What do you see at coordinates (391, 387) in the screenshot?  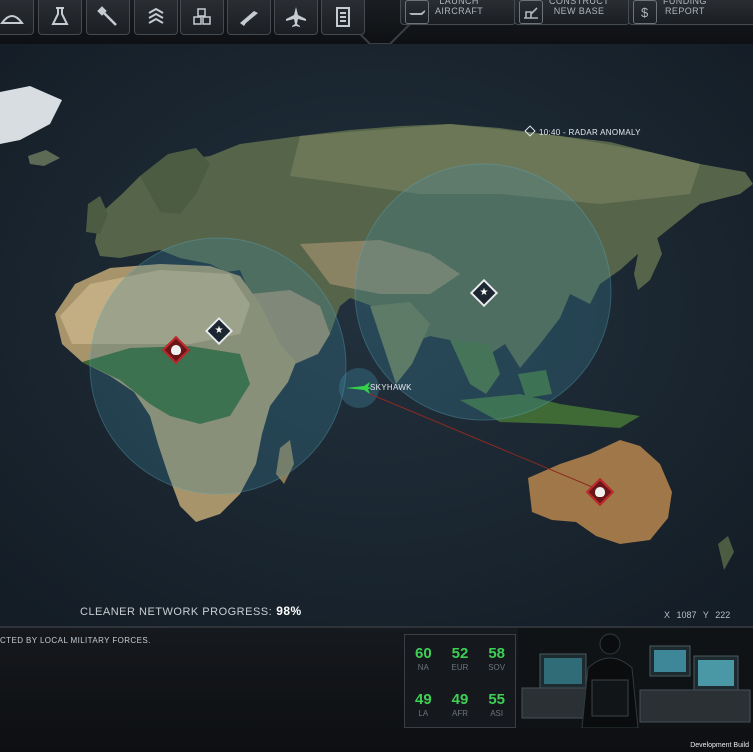 I see `aircraft-label: SKYHAWK` at bounding box center [391, 387].